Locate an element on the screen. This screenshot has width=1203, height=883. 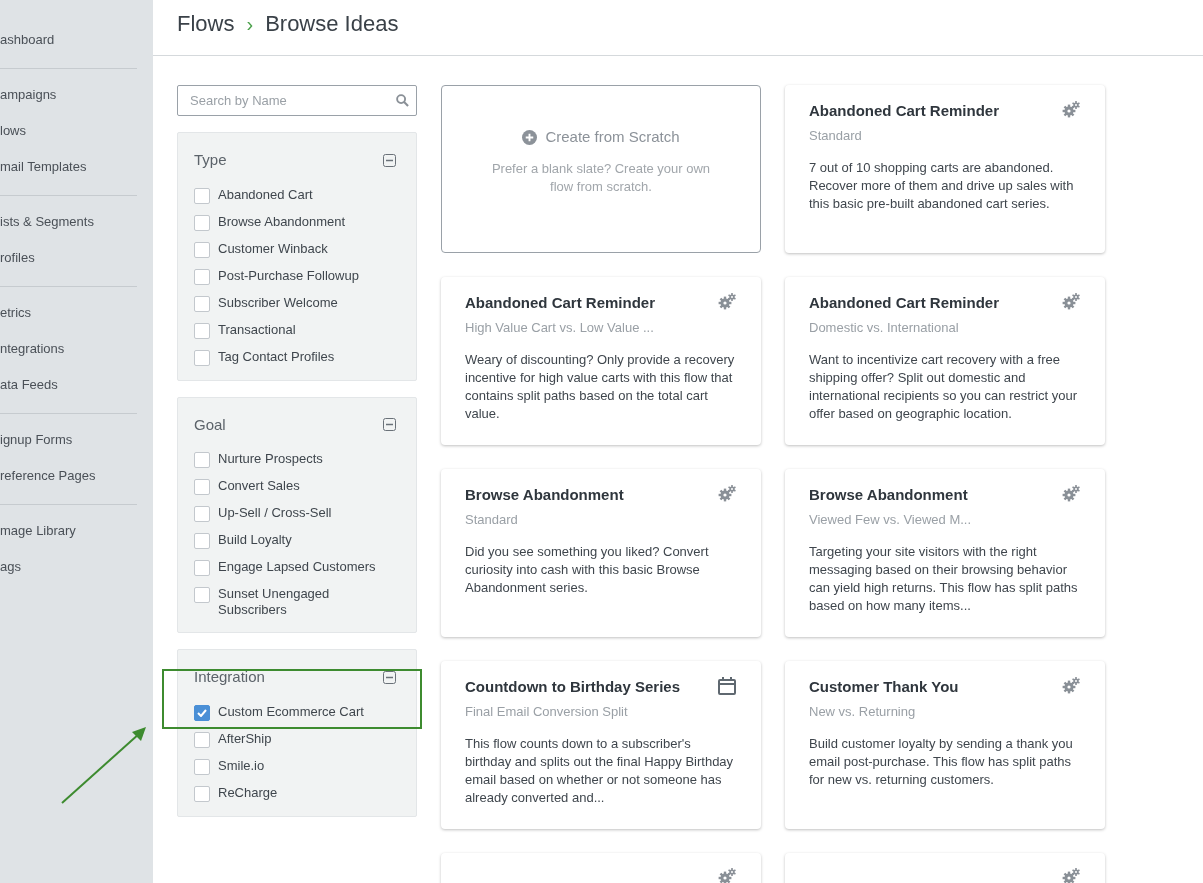
filter-option-label: Browse Abandonment is located at coordinates (282, 221).